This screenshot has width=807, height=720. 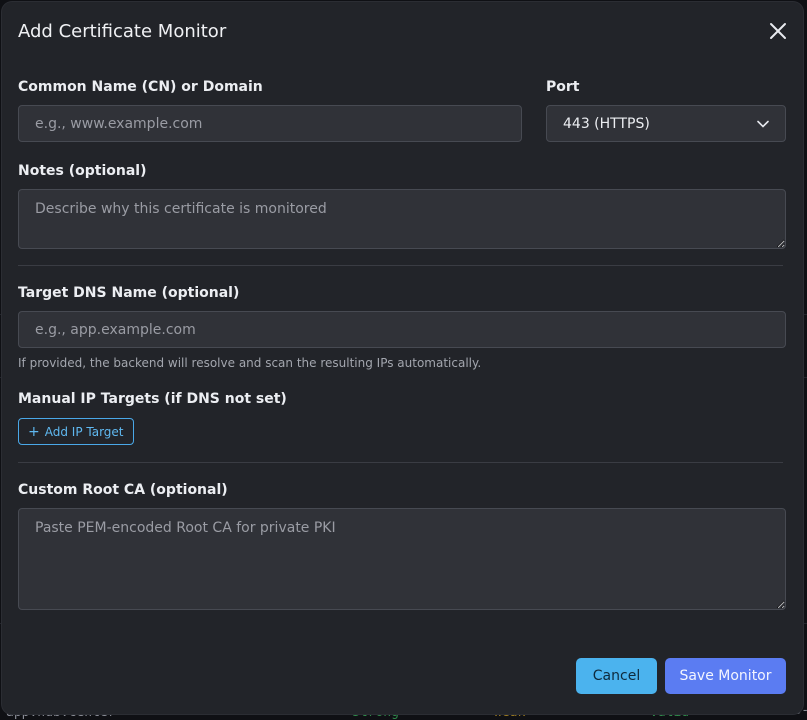 What do you see at coordinates (152, 399) in the screenshot?
I see `manual-ip-label: Manual IP Targets (if DNS not set)` at bounding box center [152, 399].